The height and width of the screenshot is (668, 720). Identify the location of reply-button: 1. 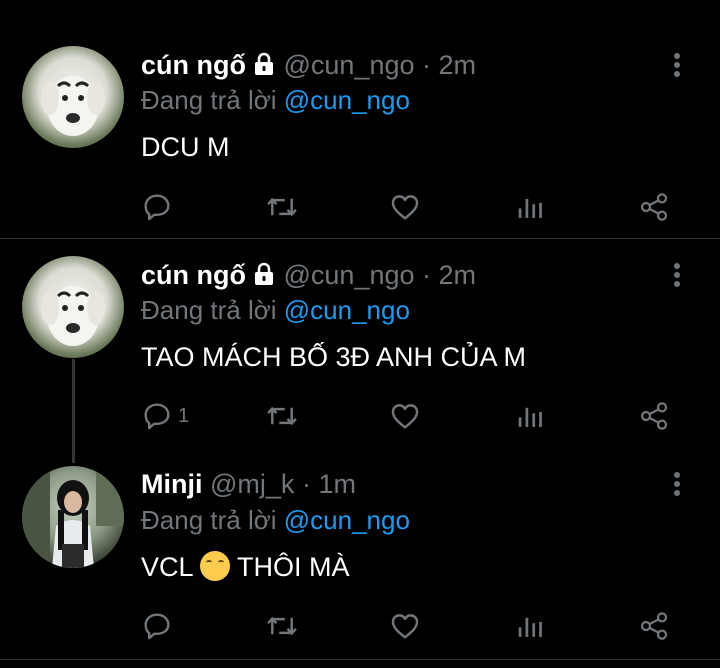
(164, 416).